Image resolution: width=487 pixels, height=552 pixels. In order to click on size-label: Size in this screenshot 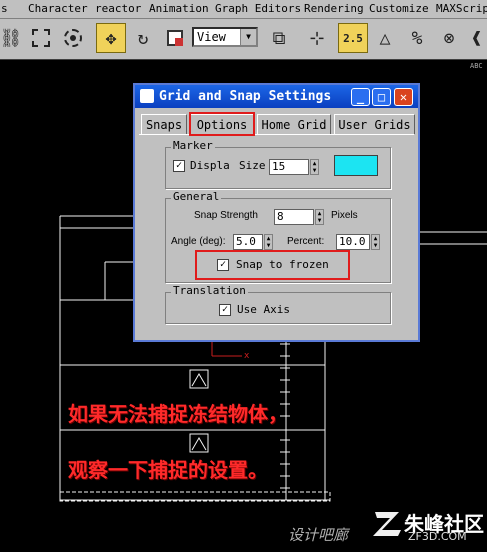, I will do `click(252, 165)`.